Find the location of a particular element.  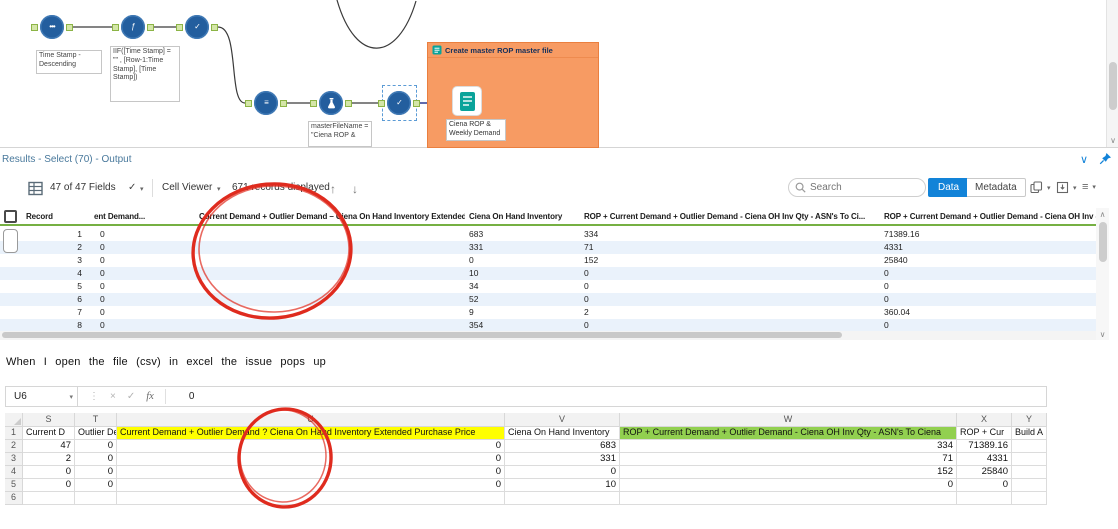

table-row: 6 0 52 0 0 is located at coordinates (548, 299).